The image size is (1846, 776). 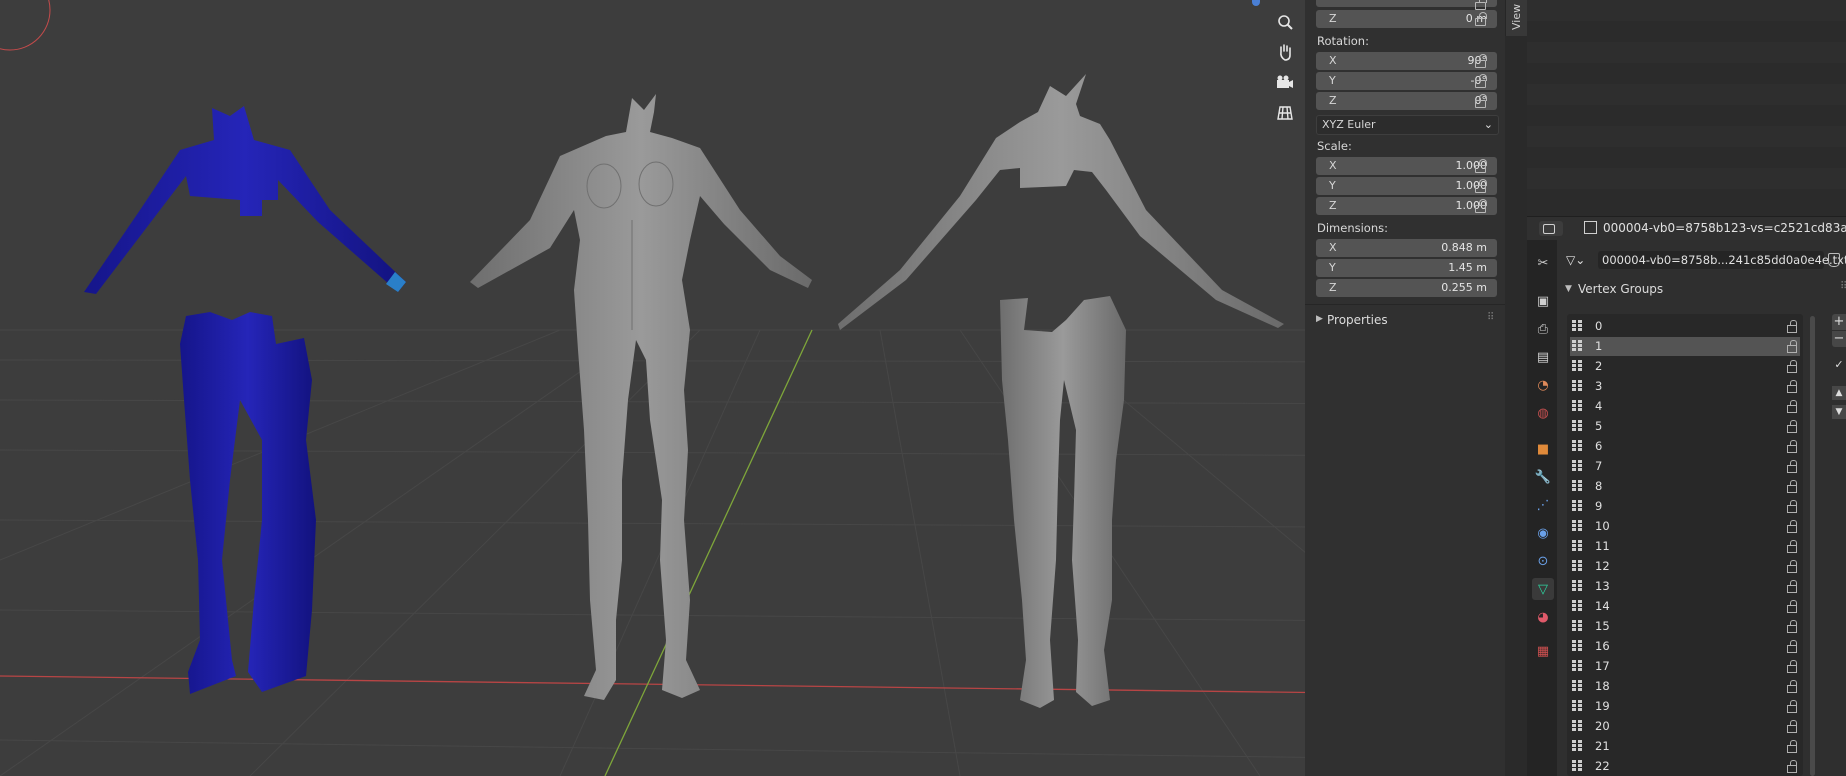 What do you see at coordinates (1285, 113) in the screenshot?
I see `toggle-projection-button` at bounding box center [1285, 113].